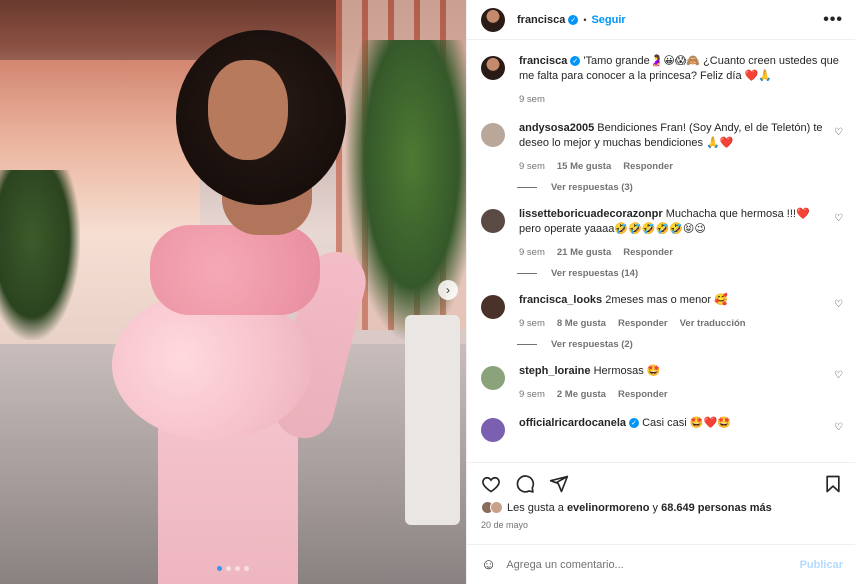 Image resolution: width=855 pixels, height=584 pixels. I want to click on plant-left, so click(40, 255).